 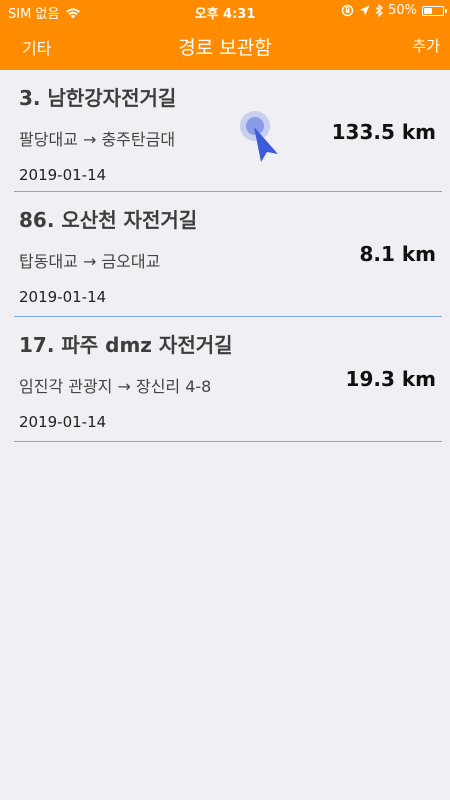 I want to click on wifi-icon, so click(x=73, y=12).